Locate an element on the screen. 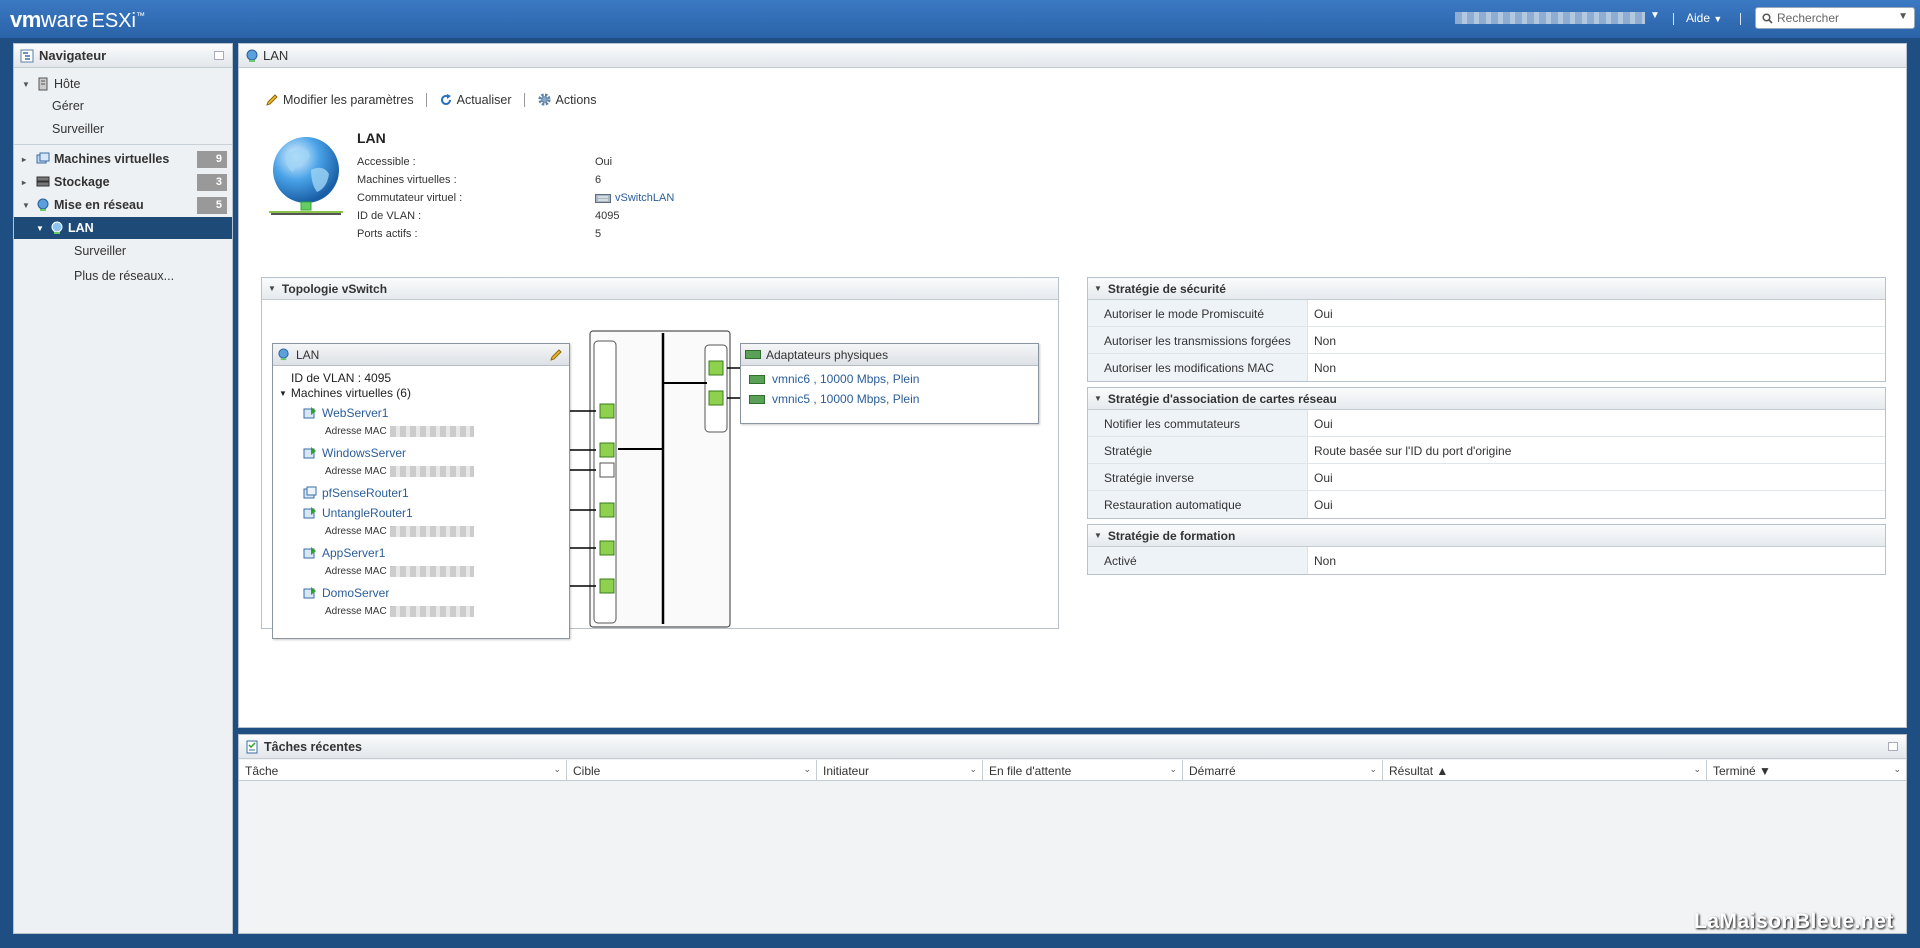 This screenshot has width=1920, height=948. policy-row: Activé Non is located at coordinates (1486, 560).